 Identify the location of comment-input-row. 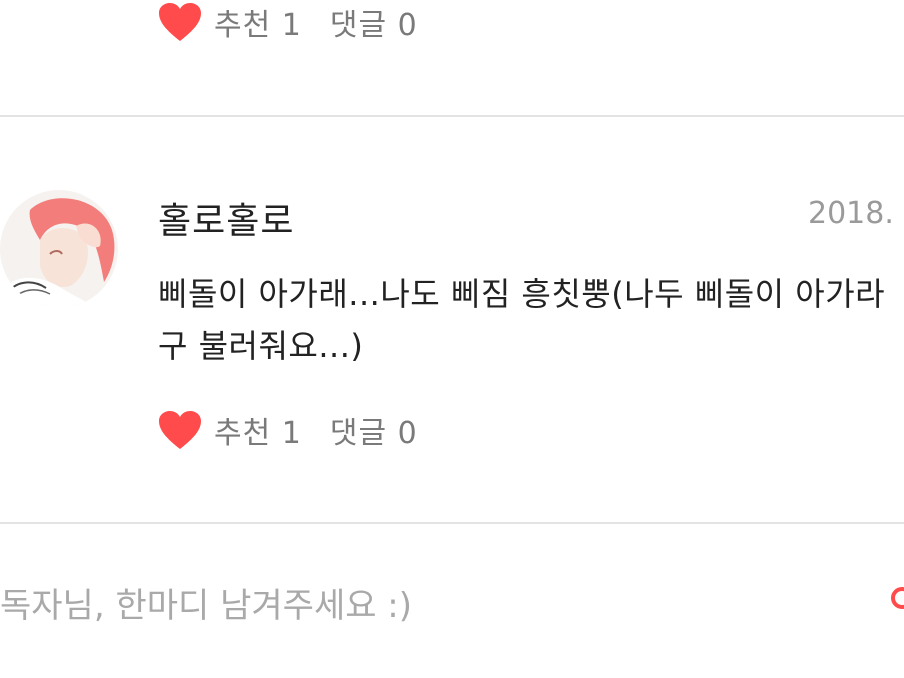
(452, 606).